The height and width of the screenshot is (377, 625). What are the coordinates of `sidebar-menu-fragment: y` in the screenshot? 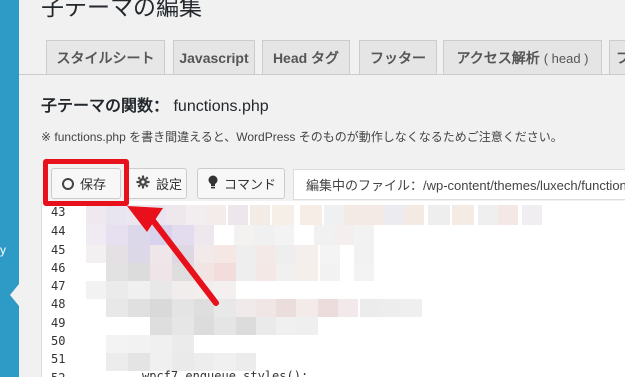 It's located at (9, 250).